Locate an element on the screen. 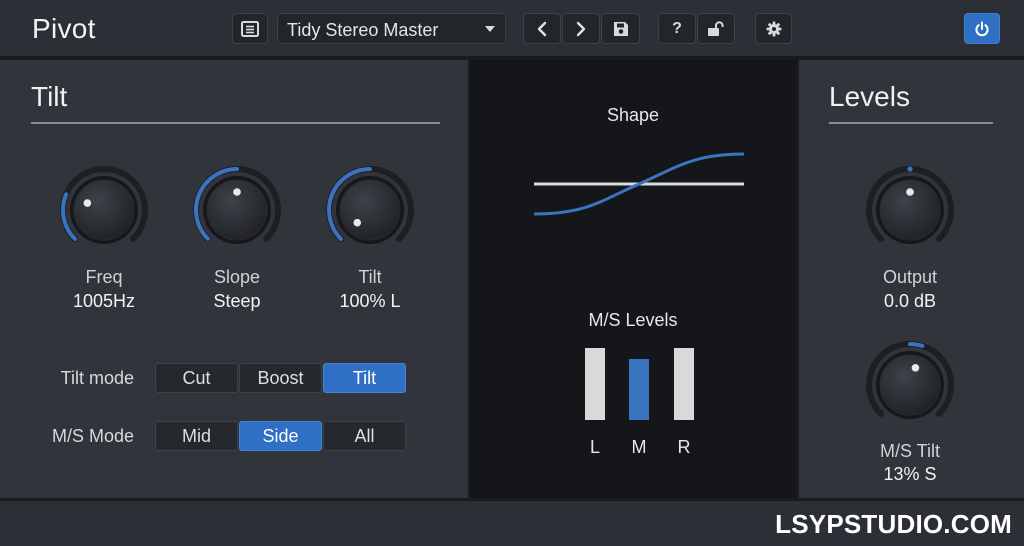 The image size is (1024, 546). list-icon is located at coordinates (250, 28).